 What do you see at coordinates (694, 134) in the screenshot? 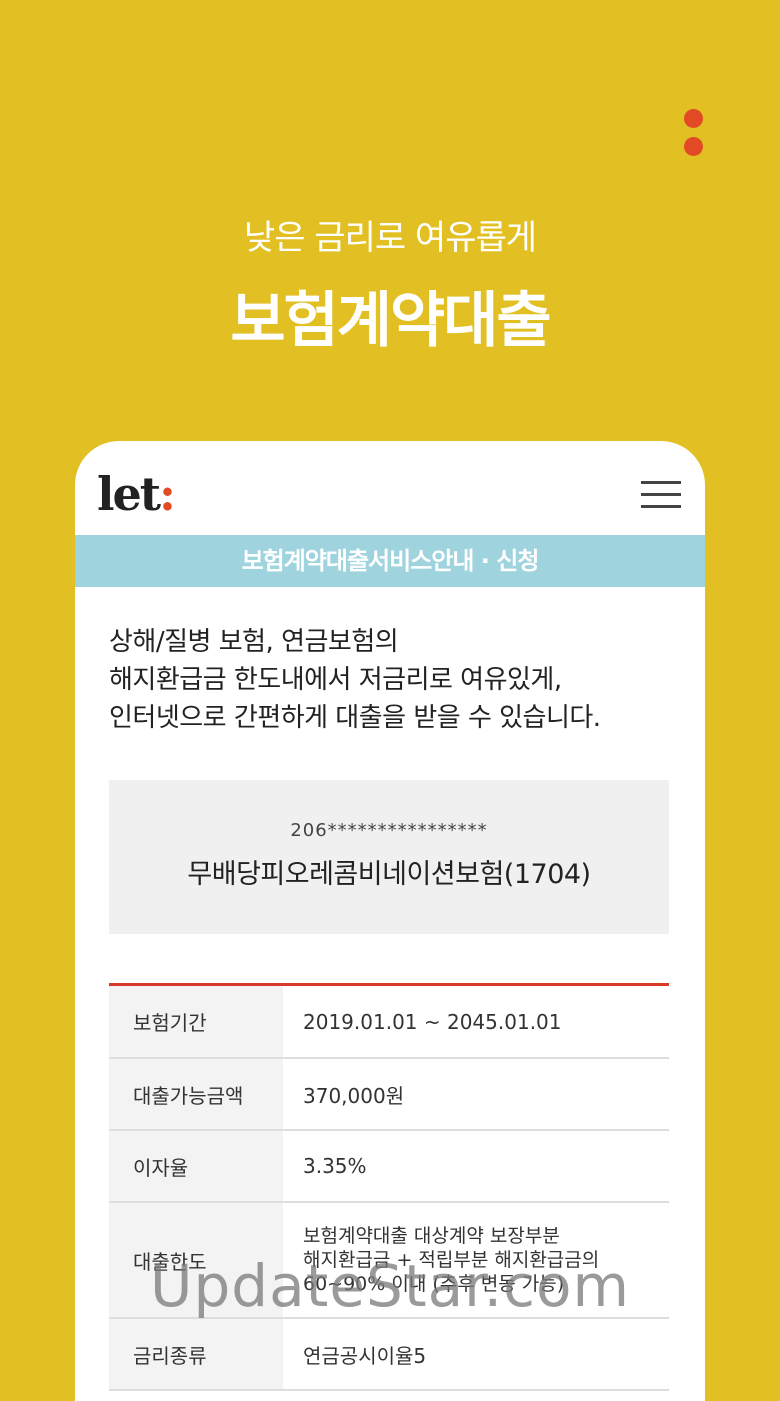
I see `more-dots-icon` at bounding box center [694, 134].